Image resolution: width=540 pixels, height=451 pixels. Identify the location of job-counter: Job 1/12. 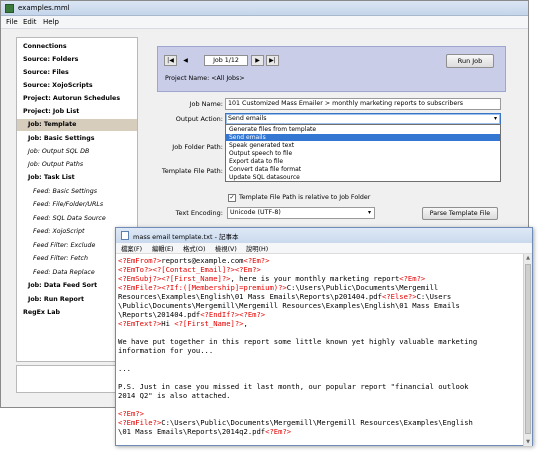
(226, 60).